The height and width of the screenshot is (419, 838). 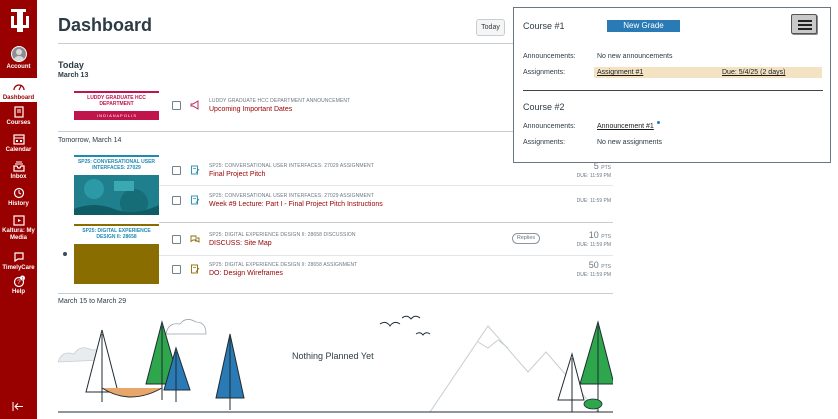 What do you see at coordinates (18, 21) in the screenshot?
I see `iu-logo-icon` at bounding box center [18, 21].